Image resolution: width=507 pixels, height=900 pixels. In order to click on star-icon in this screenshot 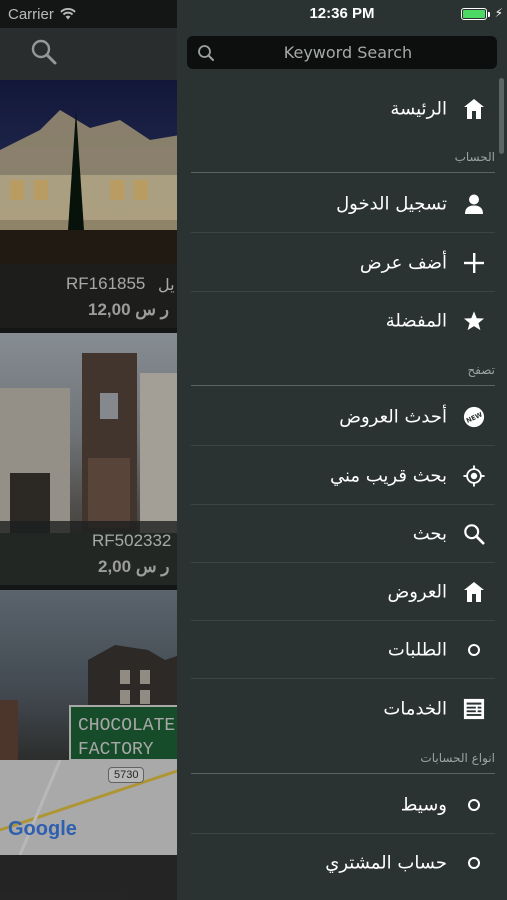, I will do `click(474, 321)`.